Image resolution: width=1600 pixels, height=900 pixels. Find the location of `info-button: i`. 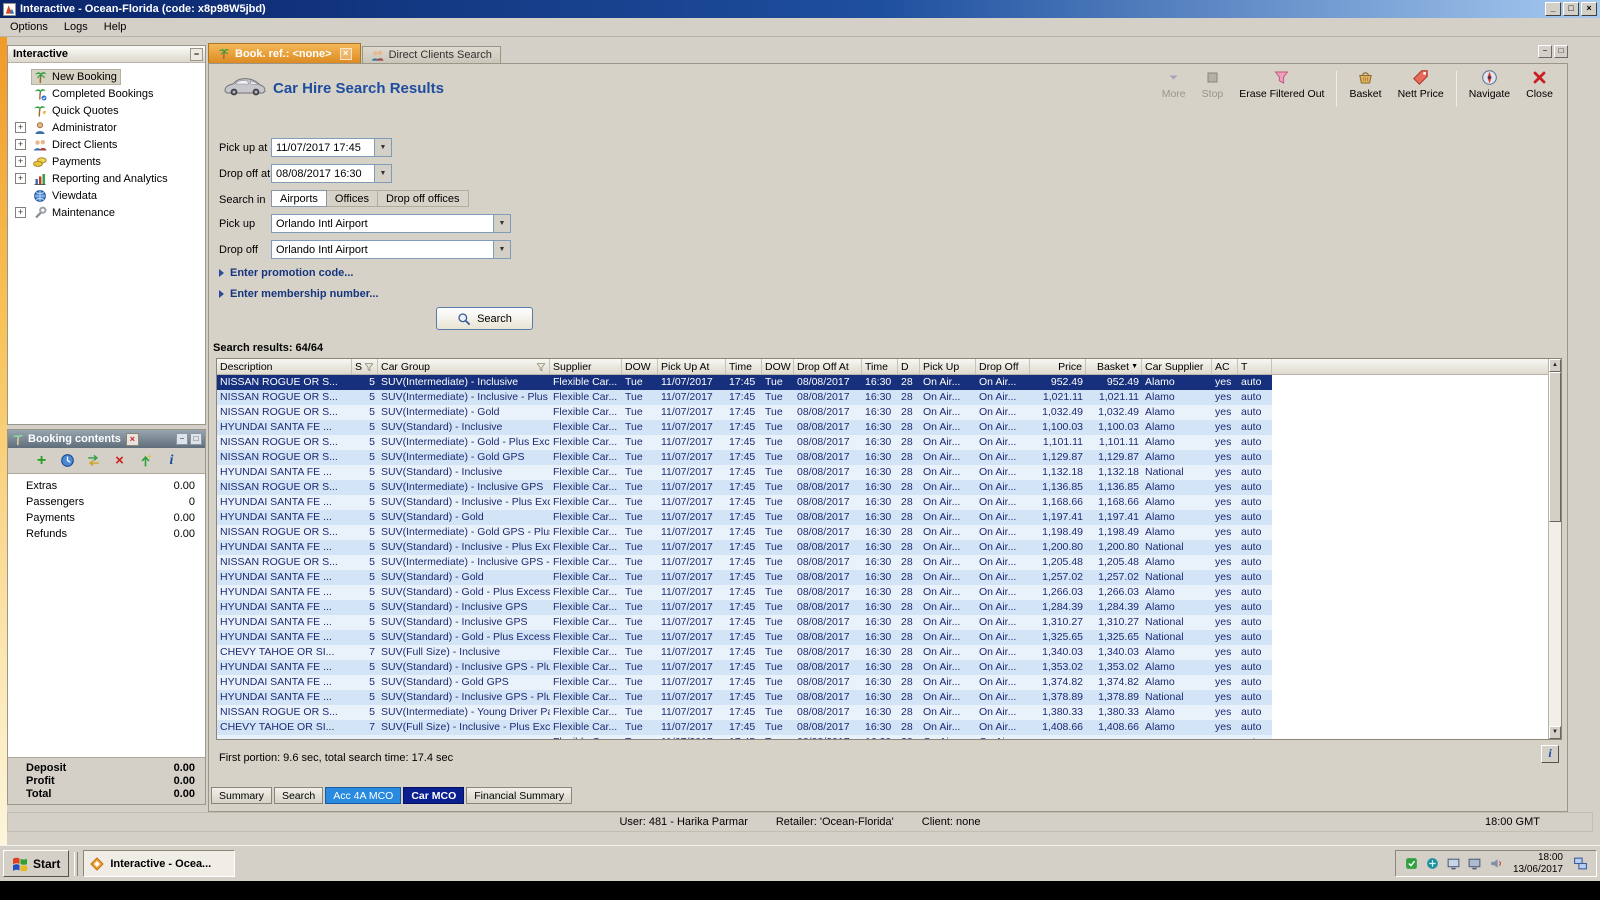

info-button: i is located at coordinates (1550, 754).